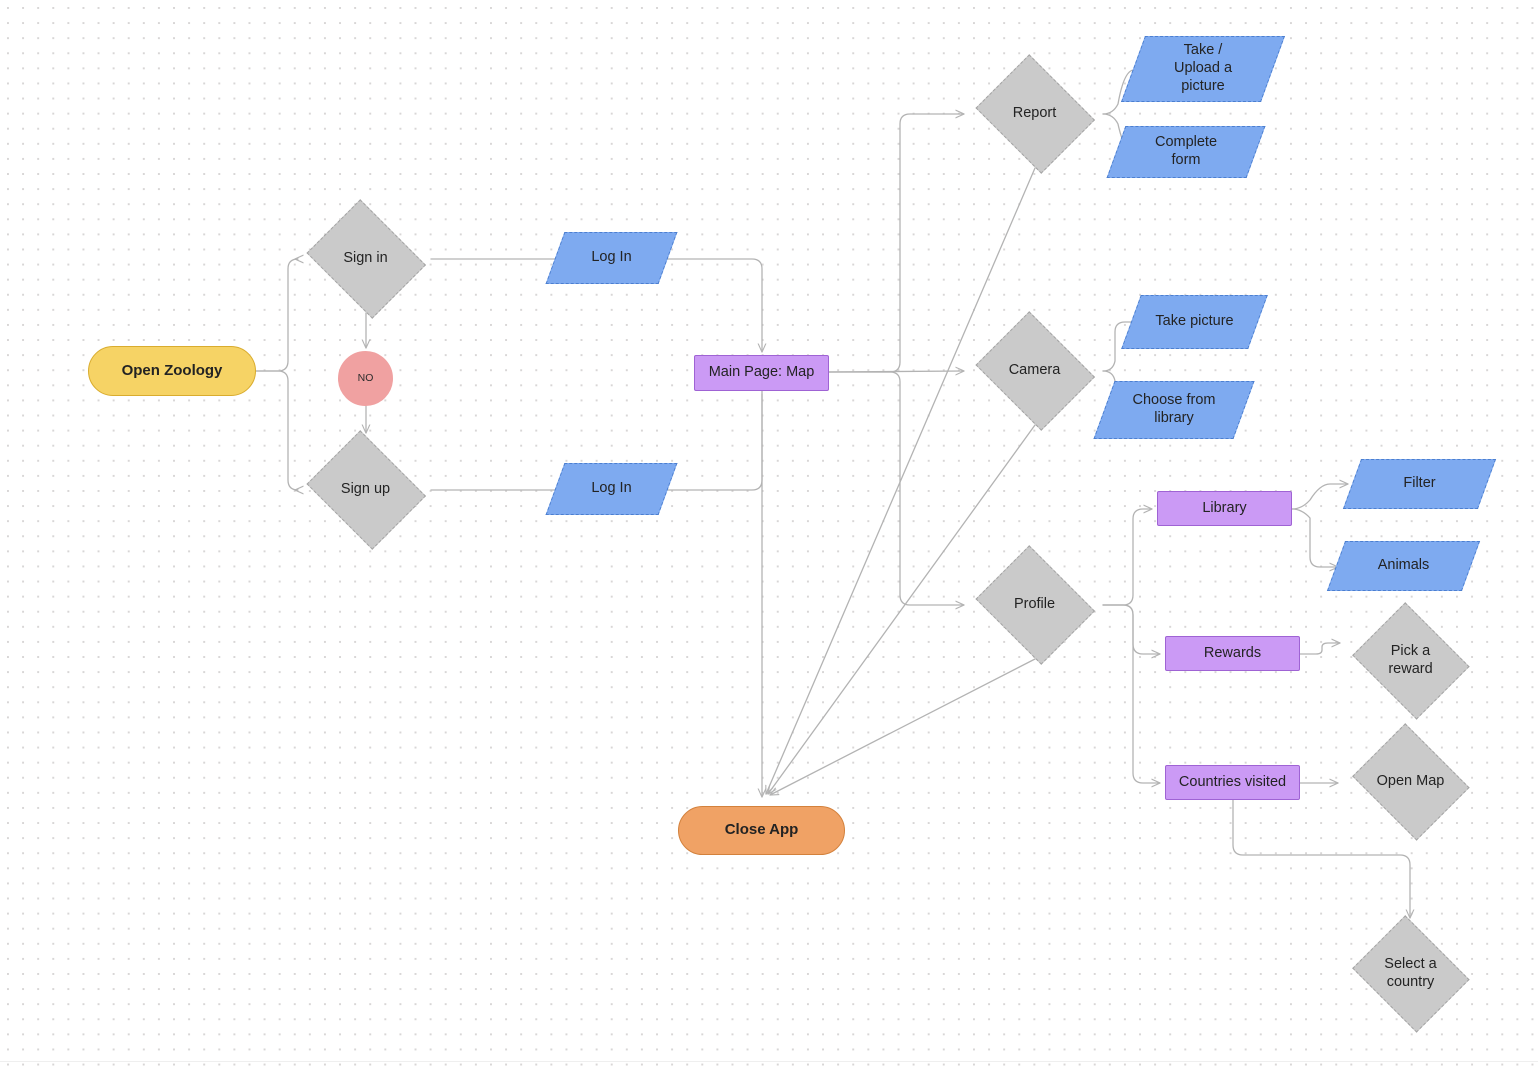 This screenshot has width=1538, height=1068. What do you see at coordinates (903, 727) in the screenshot?
I see `edge-profile-to-close` at bounding box center [903, 727].